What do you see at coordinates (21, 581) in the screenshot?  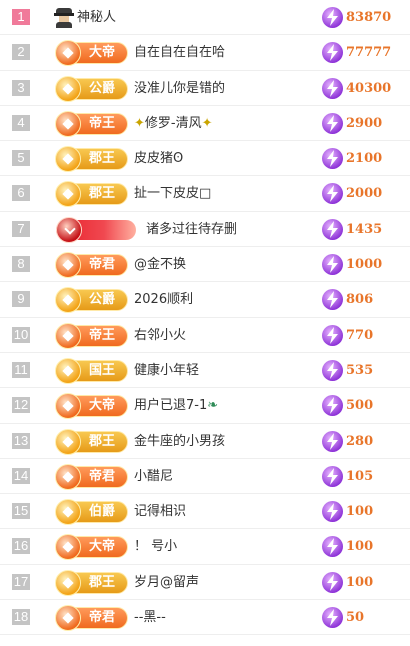 I see `rank-number: 17` at bounding box center [21, 581].